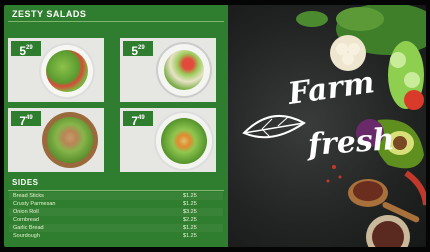 Image resolution: width=430 pixels, height=252 pixels. I want to click on side-item-name: Sourdough, so click(26, 236).